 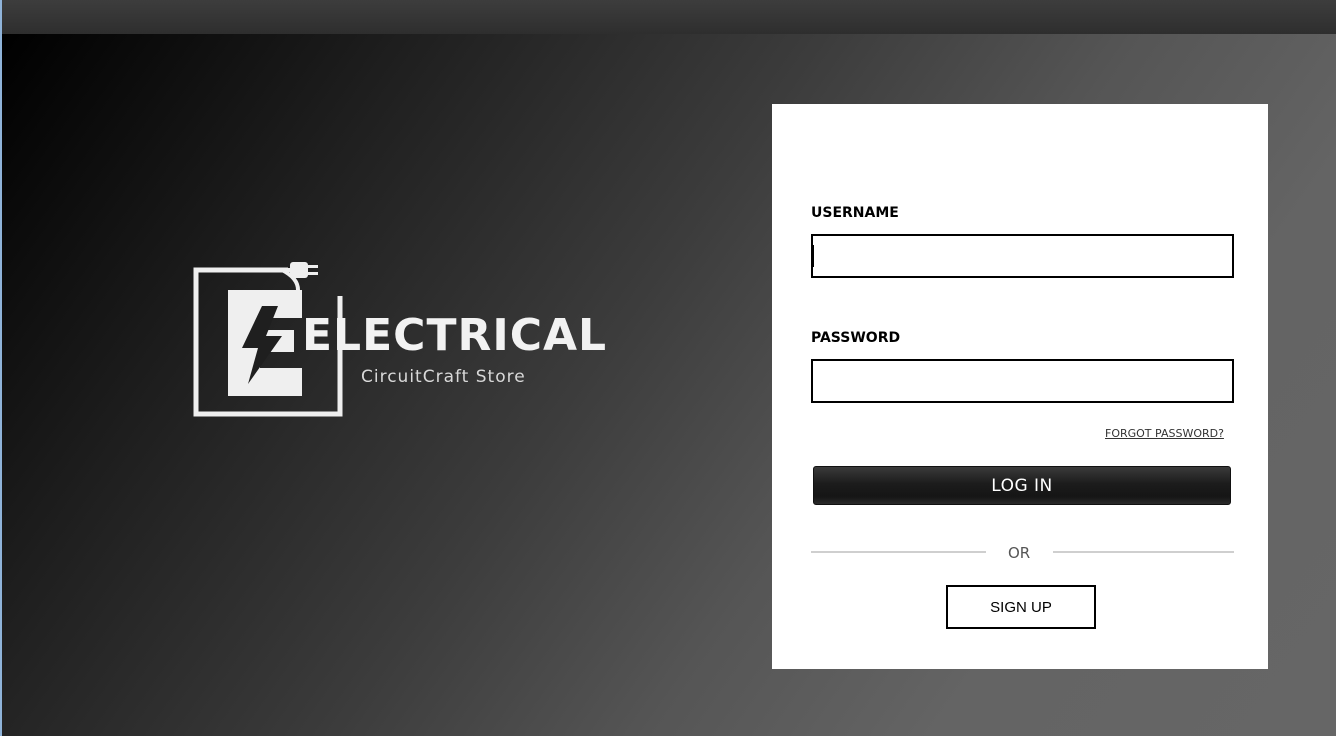 I want to click on brand-title: ELECTRICAL, so click(x=455, y=335).